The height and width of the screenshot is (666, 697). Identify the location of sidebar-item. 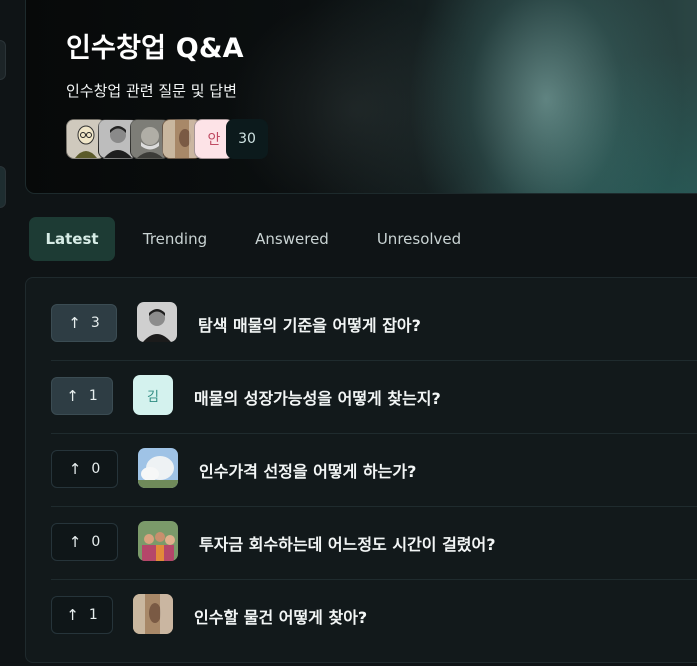
(3, 60).